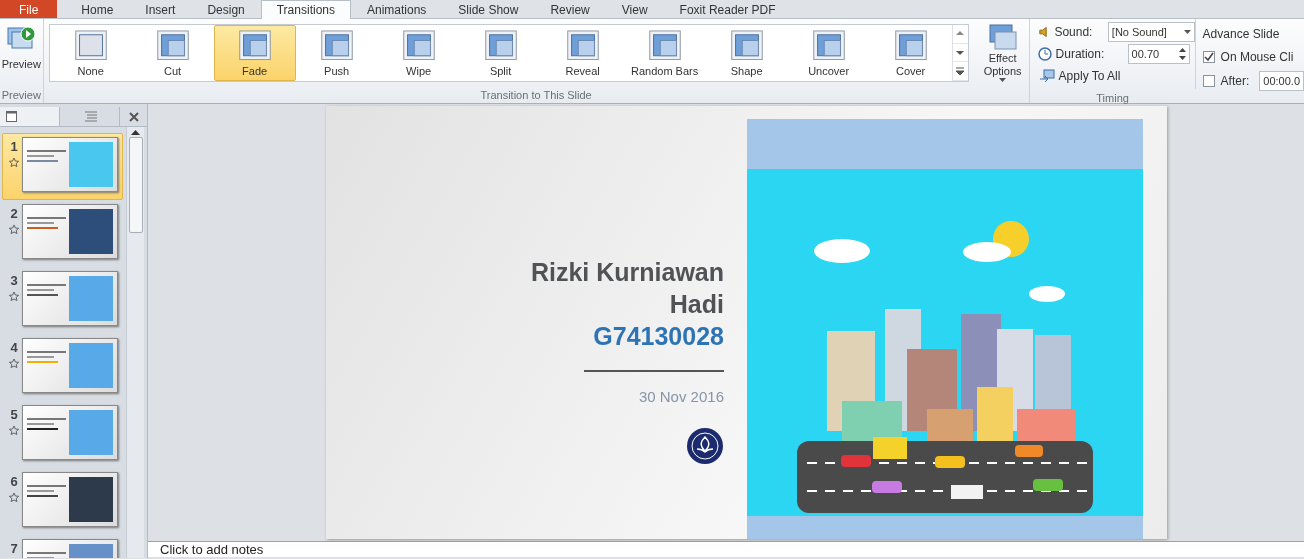 The image size is (1304, 559). I want to click on transition-option: None, so click(90, 53).